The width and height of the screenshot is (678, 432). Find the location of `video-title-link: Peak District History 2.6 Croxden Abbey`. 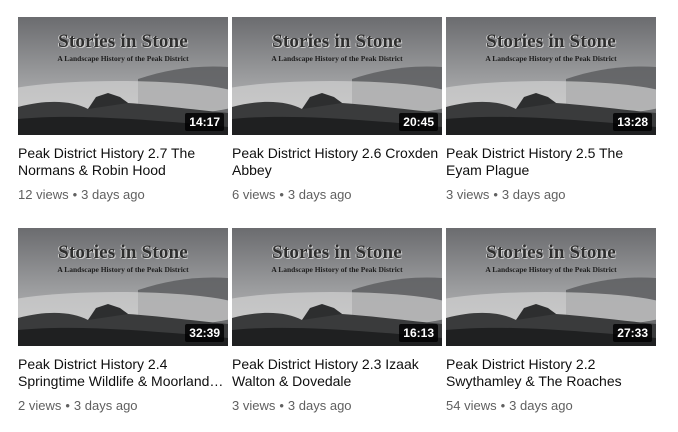

video-title-link: Peak District History 2.6 Croxden Abbey is located at coordinates (337, 162).